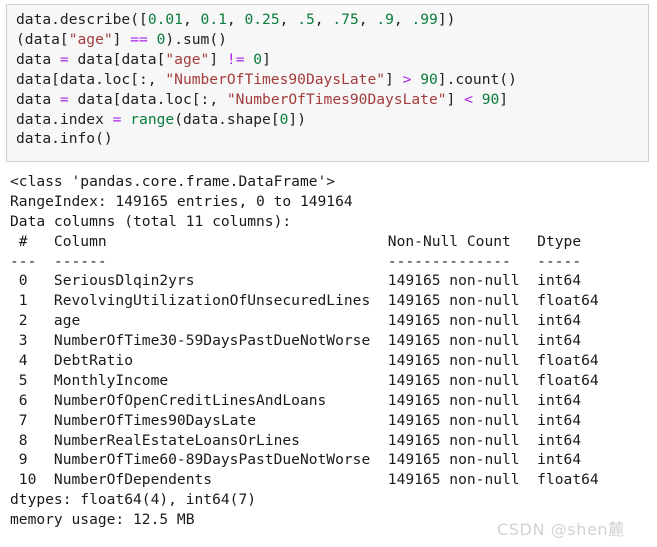 The height and width of the screenshot is (547, 657). I want to click on code-token-num: 0.1, so click(213, 19).